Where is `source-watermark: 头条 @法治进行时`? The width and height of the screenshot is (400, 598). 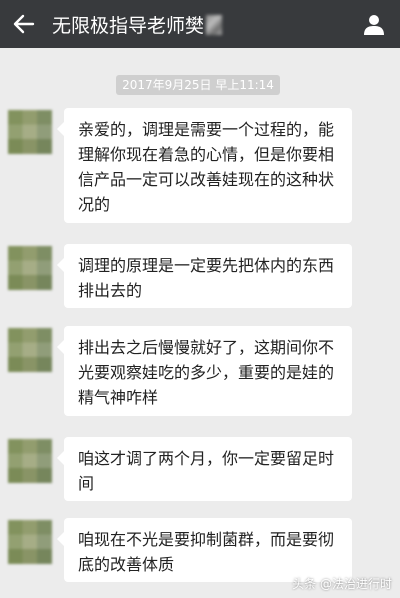
source-watermark: 头条 @法治进行时 is located at coordinates (342, 584).